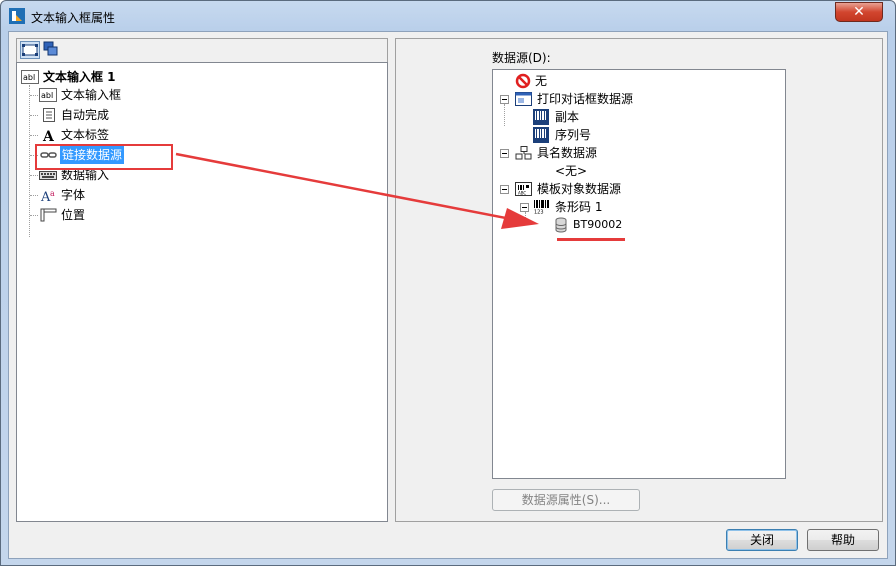 The width and height of the screenshot is (896, 566). What do you see at coordinates (202, 50) in the screenshot?
I see `left-toolbar` at bounding box center [202, 50].